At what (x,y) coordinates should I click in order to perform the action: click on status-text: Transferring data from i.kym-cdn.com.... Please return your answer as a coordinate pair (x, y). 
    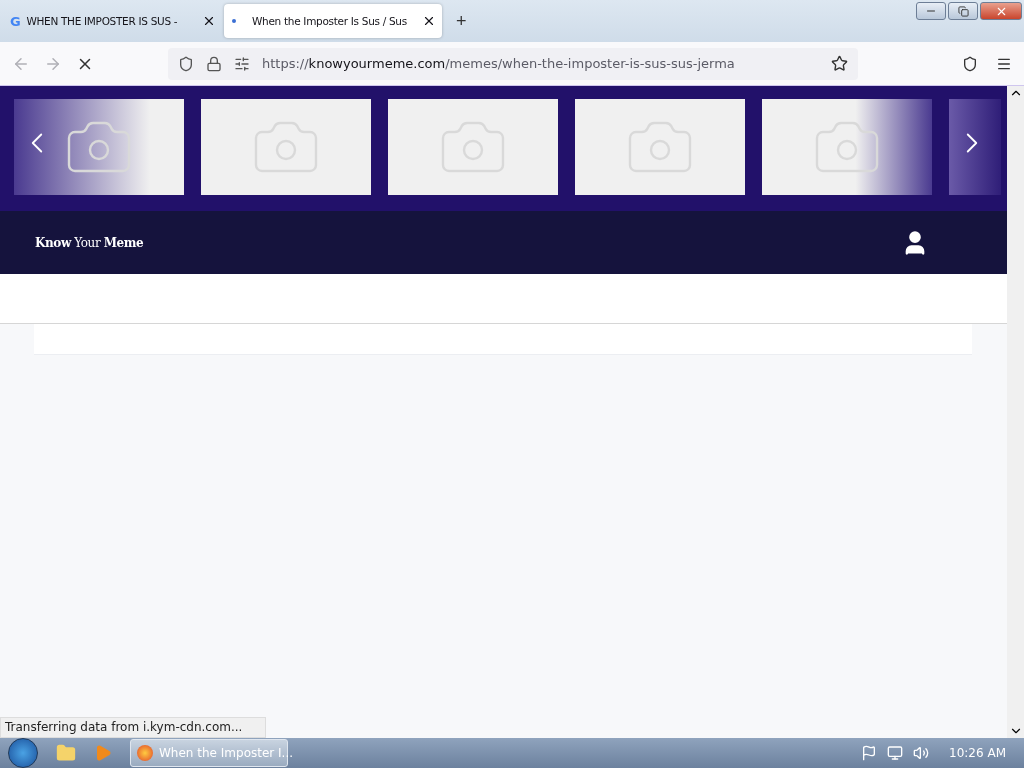
    Looking at the image, I should click on (133, 727).